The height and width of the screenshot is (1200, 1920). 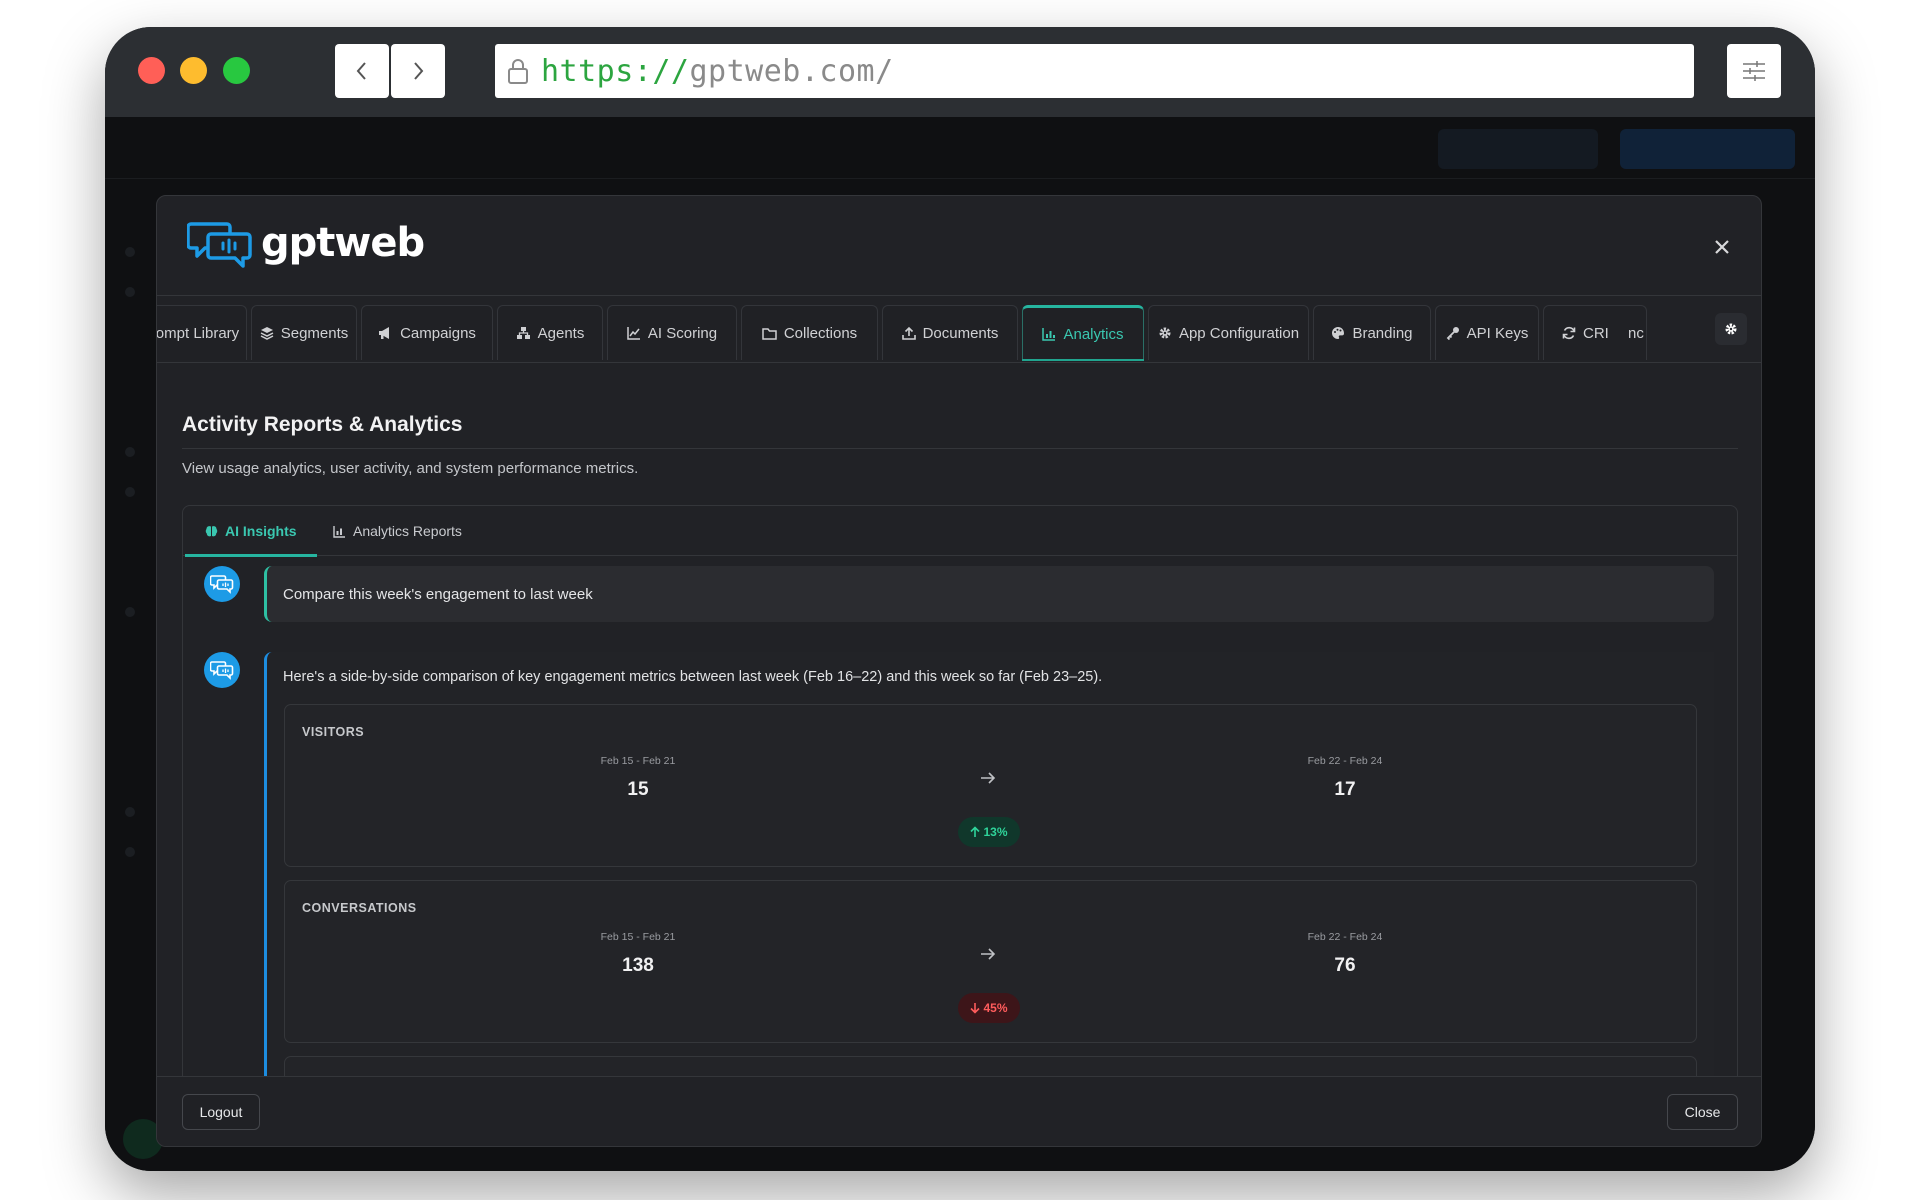 What do you see at coordinates (1338, 333) in the screenshot?
I see `palette-icon` at bounding box center [1338, 333].